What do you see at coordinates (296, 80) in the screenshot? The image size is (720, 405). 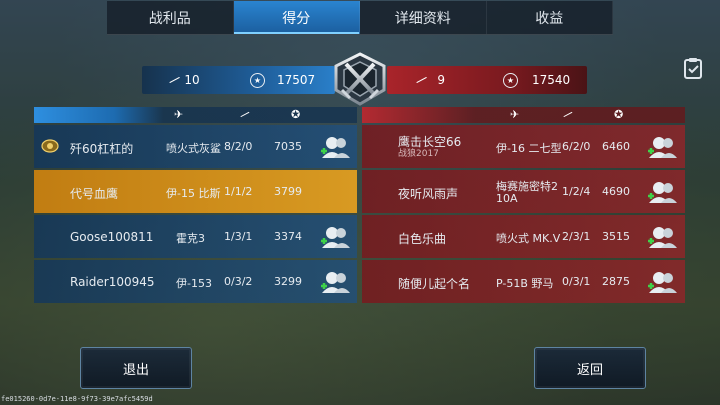 I see `blue-score: 17507` at bounding box center [296, 80].